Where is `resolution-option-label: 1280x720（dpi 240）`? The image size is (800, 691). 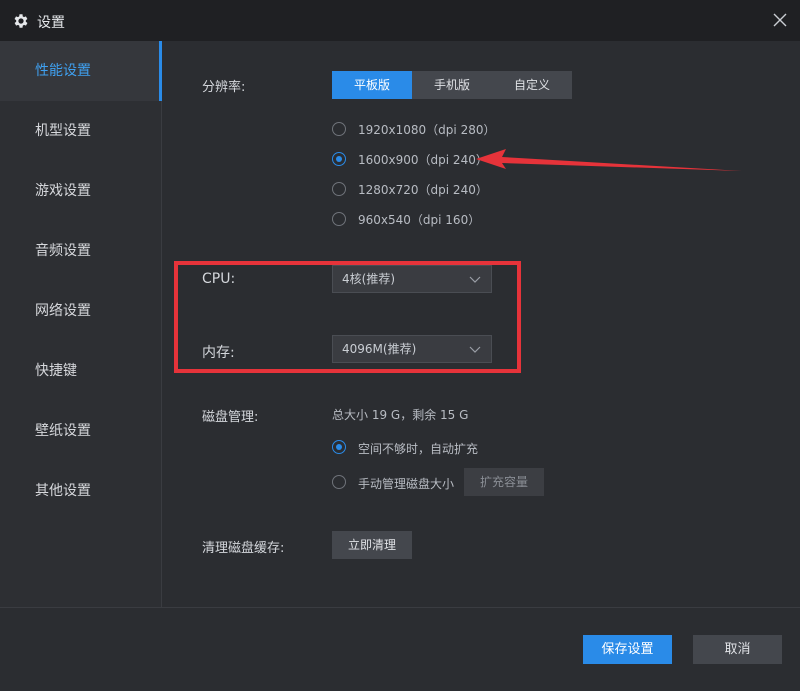 resolution-option-label: 1280x720（dpi 240） is located at coordinates (423, 190).